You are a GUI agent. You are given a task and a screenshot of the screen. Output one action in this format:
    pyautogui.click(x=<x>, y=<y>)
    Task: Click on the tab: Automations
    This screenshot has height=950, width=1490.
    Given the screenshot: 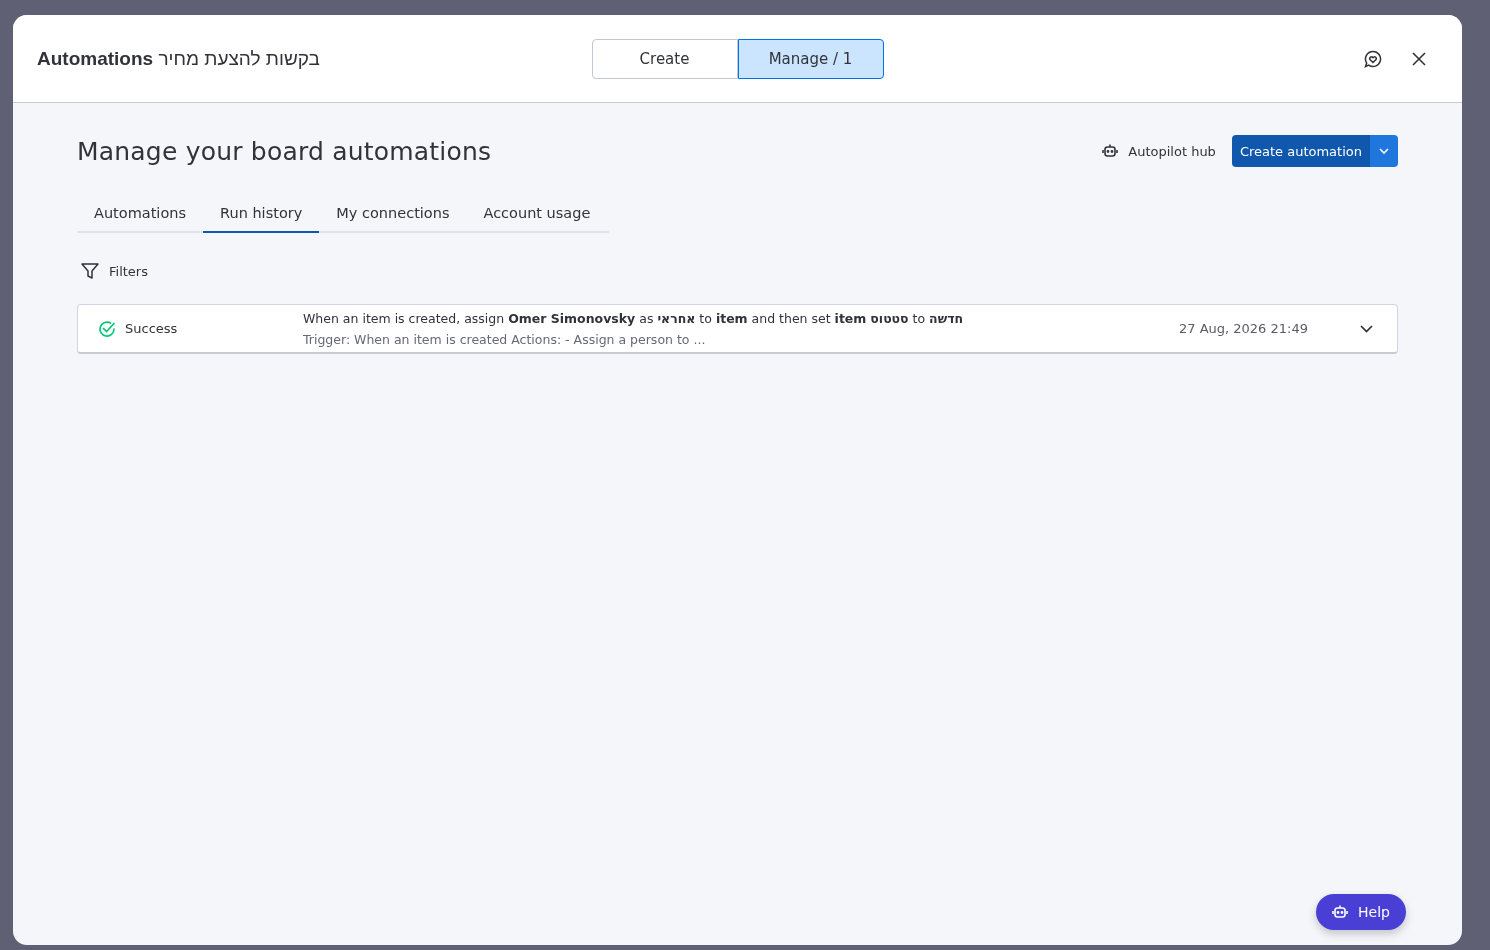 What is the action you would take?
    pyautogui.click(x=140, y=214)
    